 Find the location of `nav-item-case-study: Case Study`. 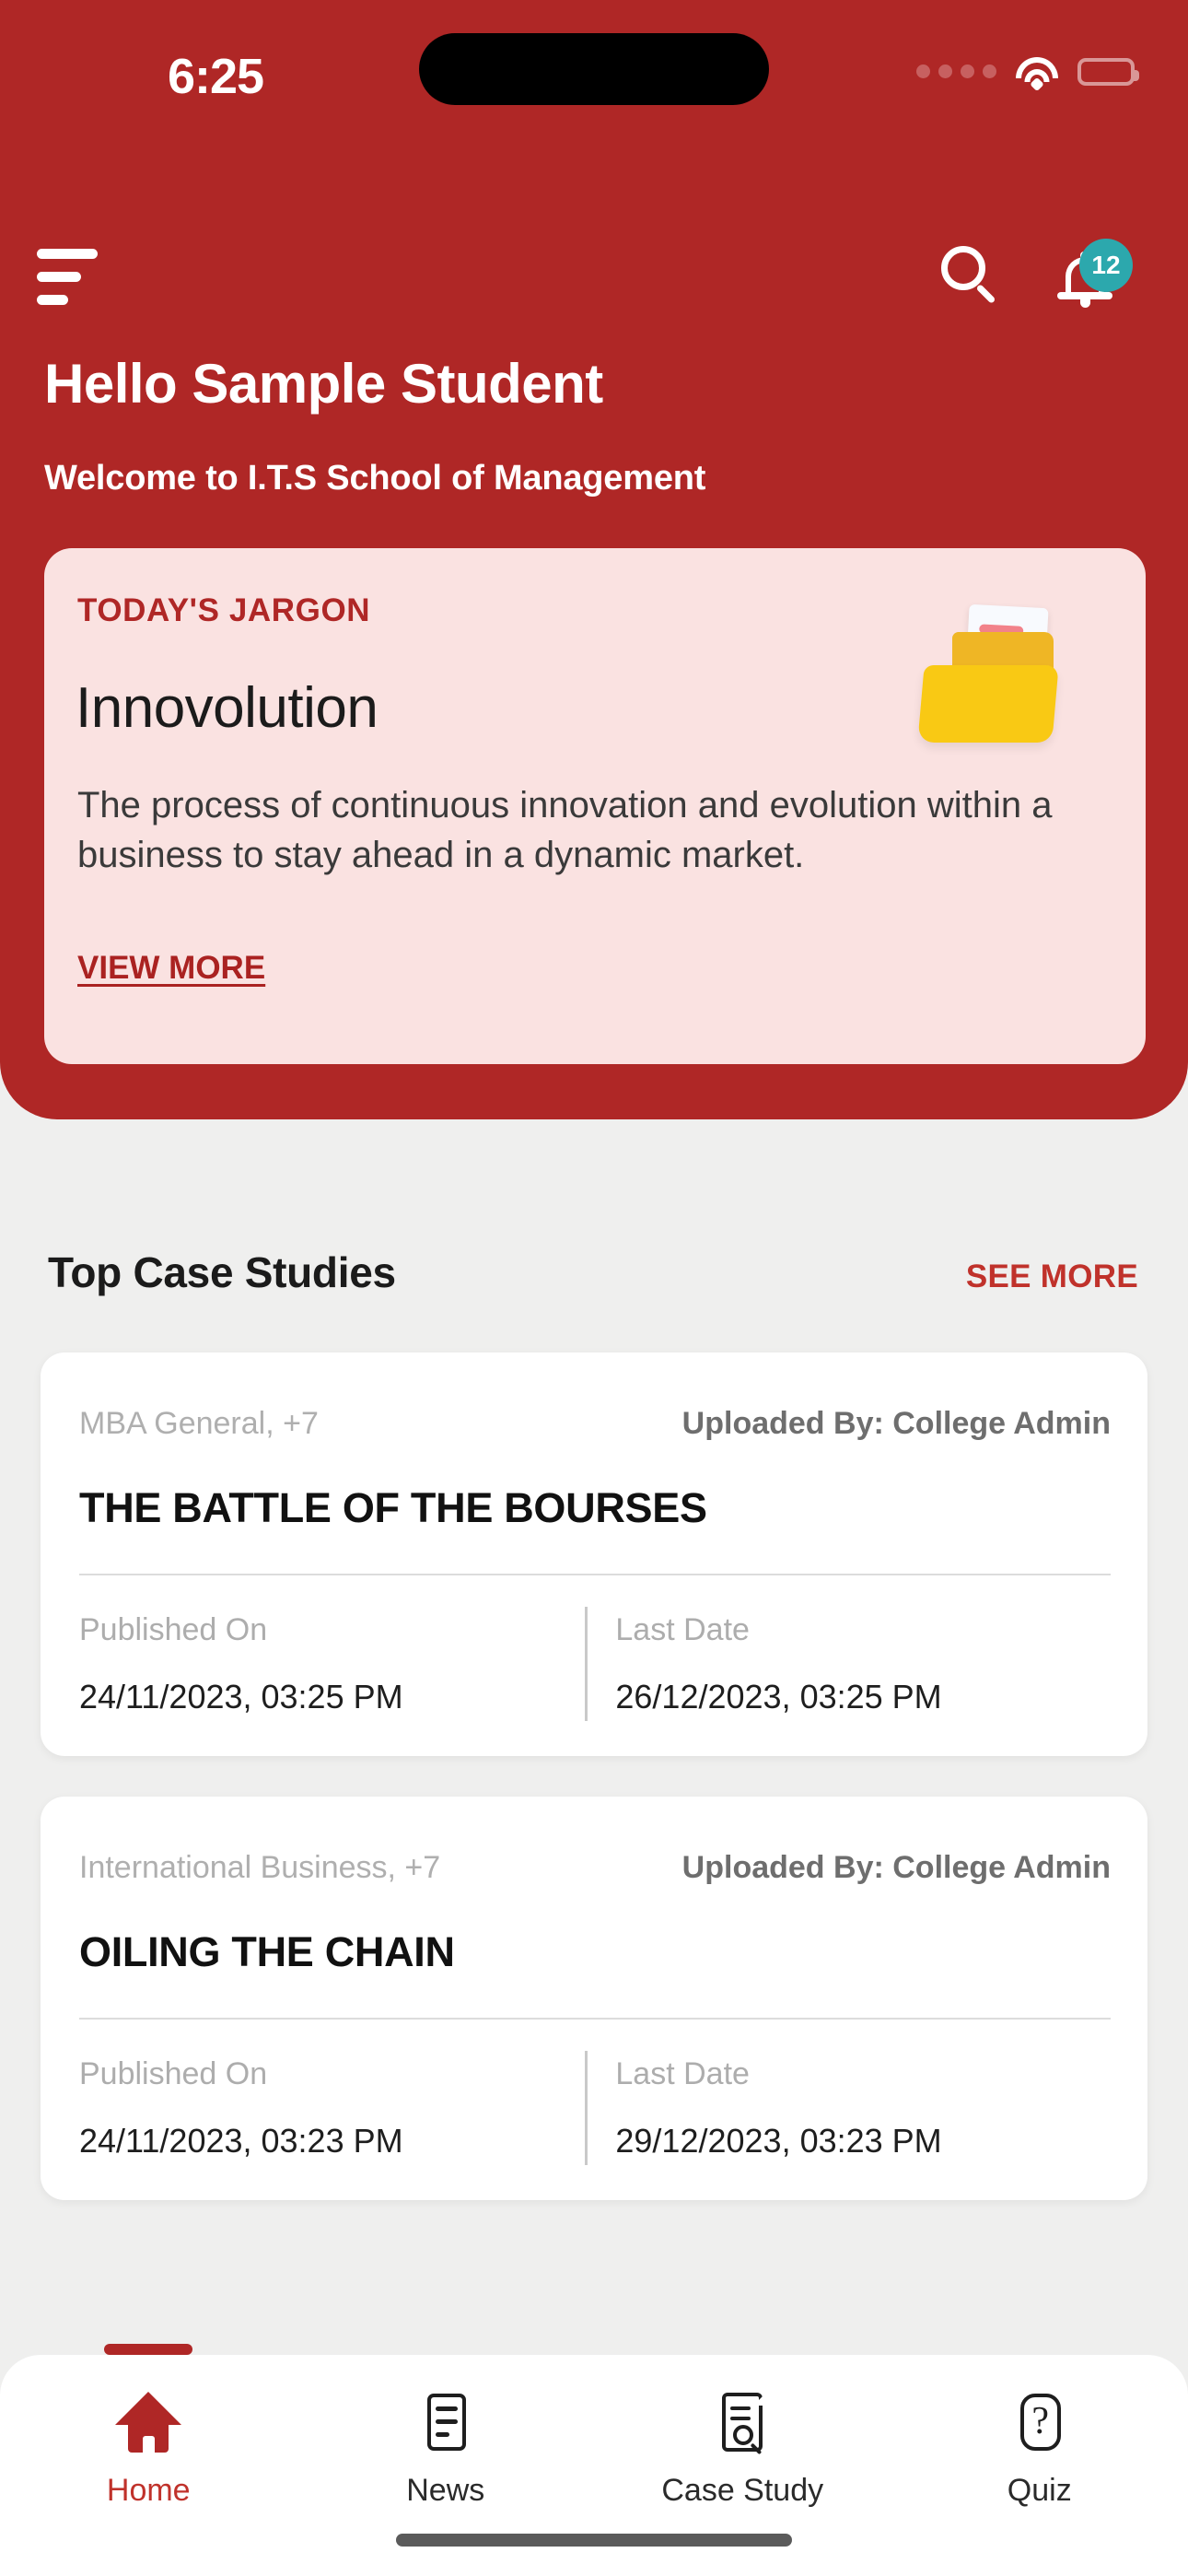

nav-item-case-study: Case Study is located at coordinates (742, 2447).